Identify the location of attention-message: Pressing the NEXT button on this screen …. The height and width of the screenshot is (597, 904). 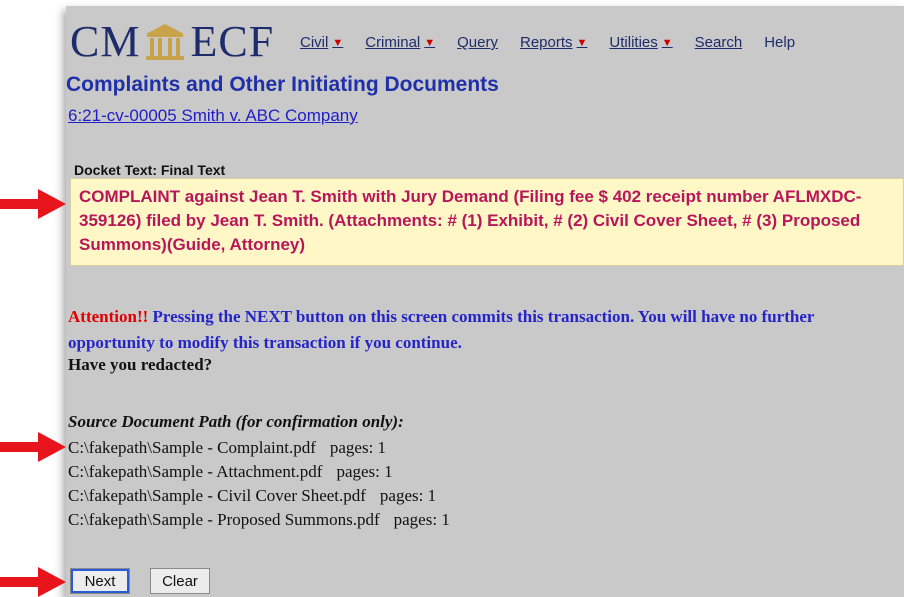
(441, 329).